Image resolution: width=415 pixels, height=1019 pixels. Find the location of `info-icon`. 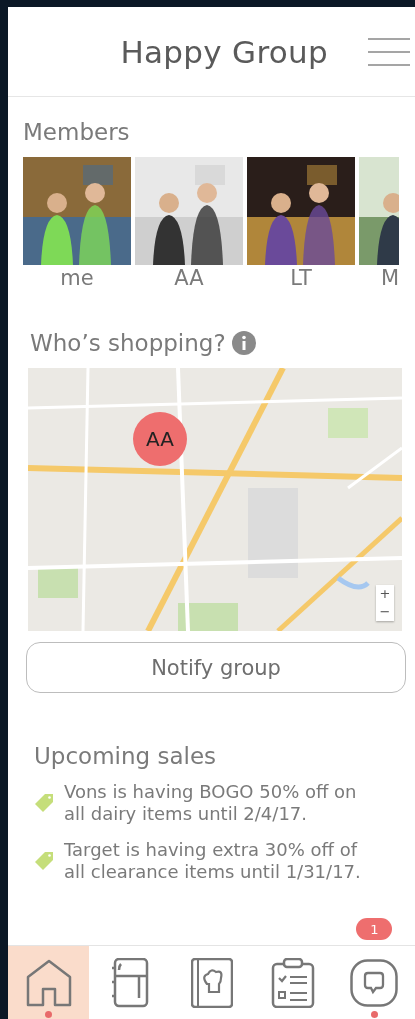

info-icon is located at coordinates (243, 343).